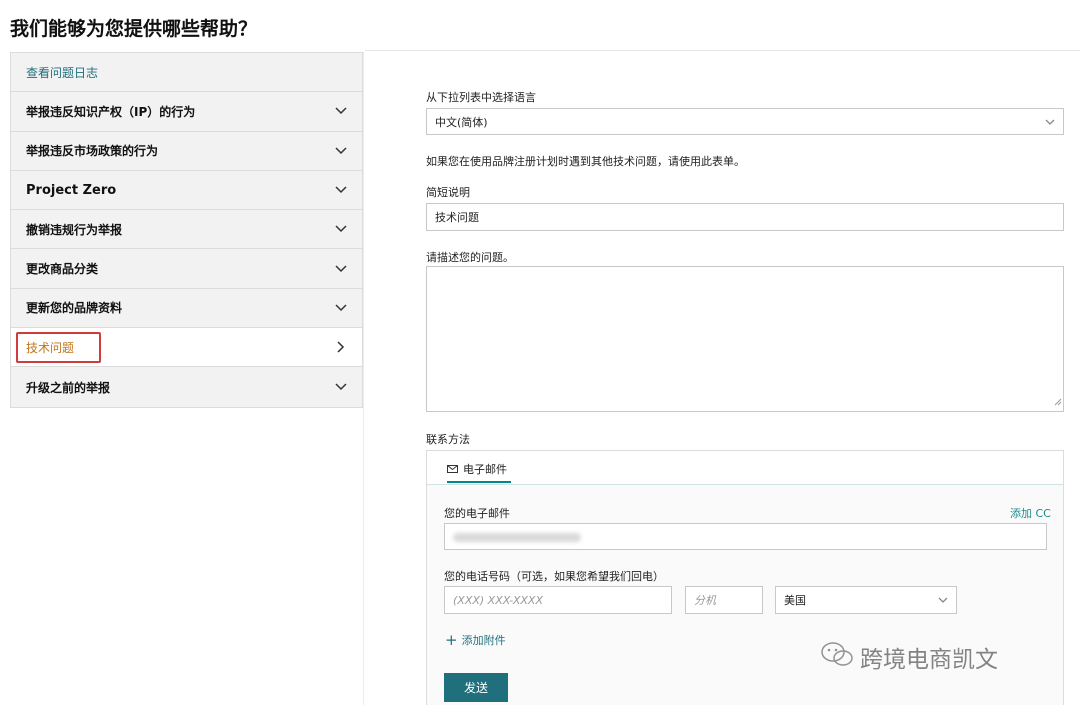  I want to click on wechat-icon, so click(837, 657).